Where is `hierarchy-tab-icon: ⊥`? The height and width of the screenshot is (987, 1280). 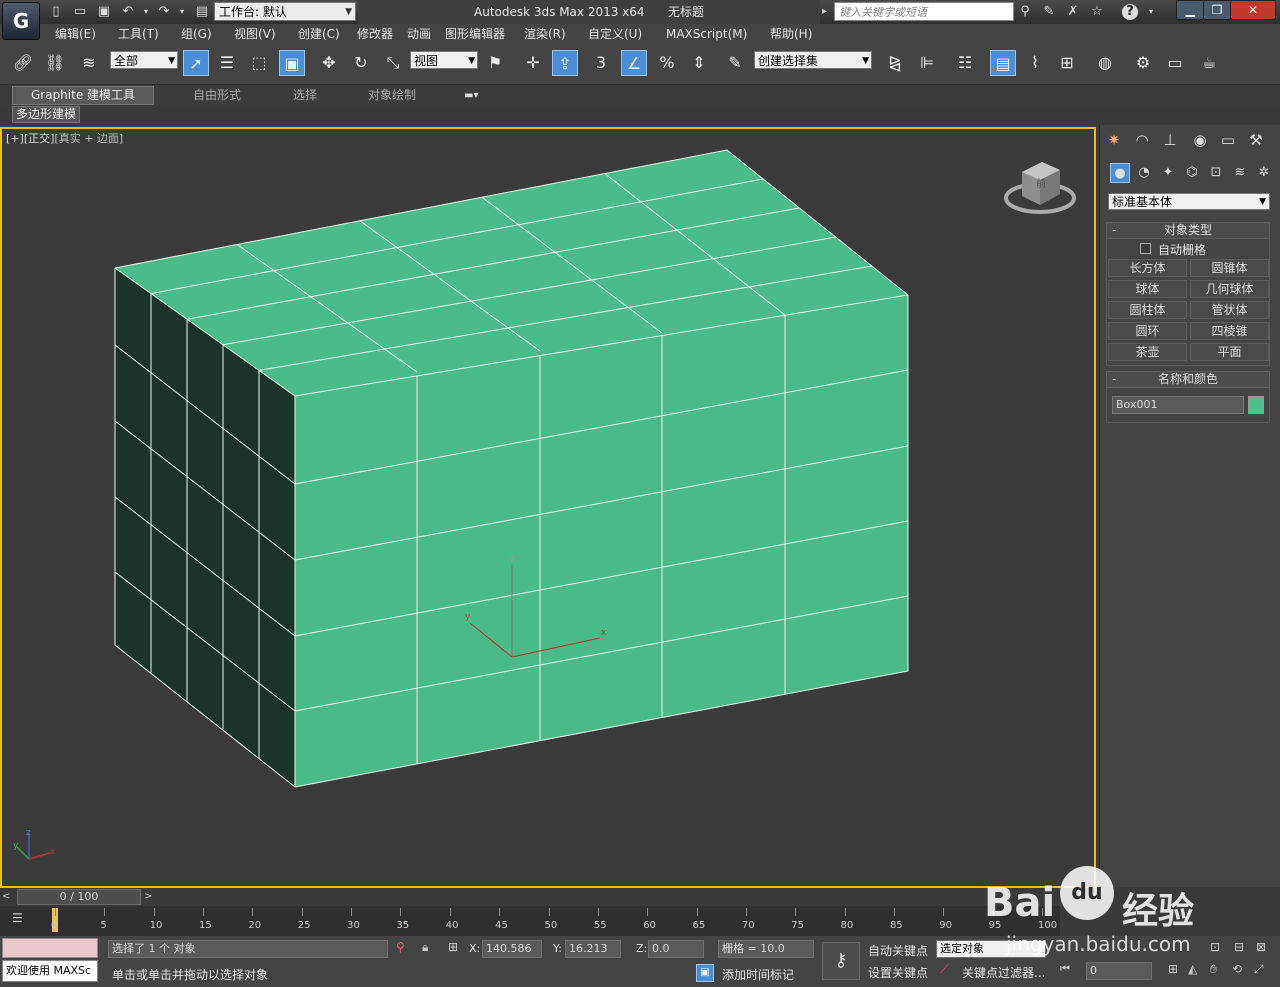
hierarchy-tab-icon: ⊥ is located at coordinates (1170, 140).